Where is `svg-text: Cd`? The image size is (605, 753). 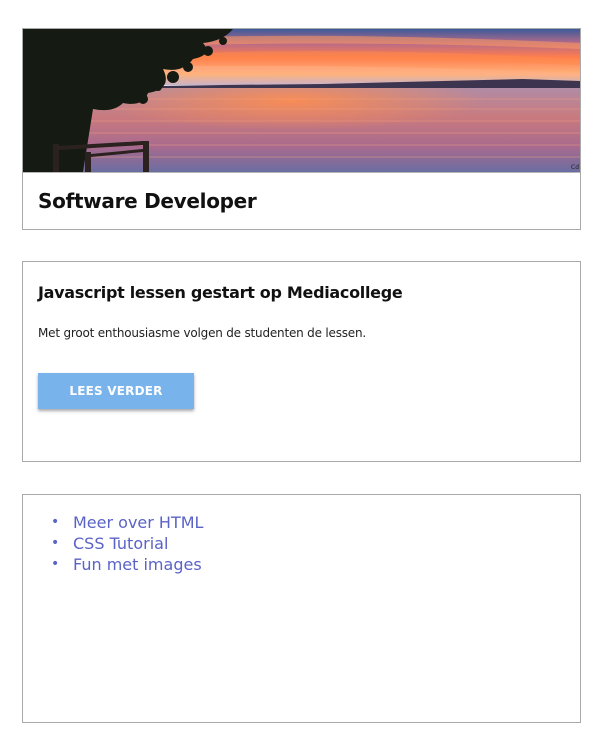
svg-text: Cd is located at coordinates (575, 167).